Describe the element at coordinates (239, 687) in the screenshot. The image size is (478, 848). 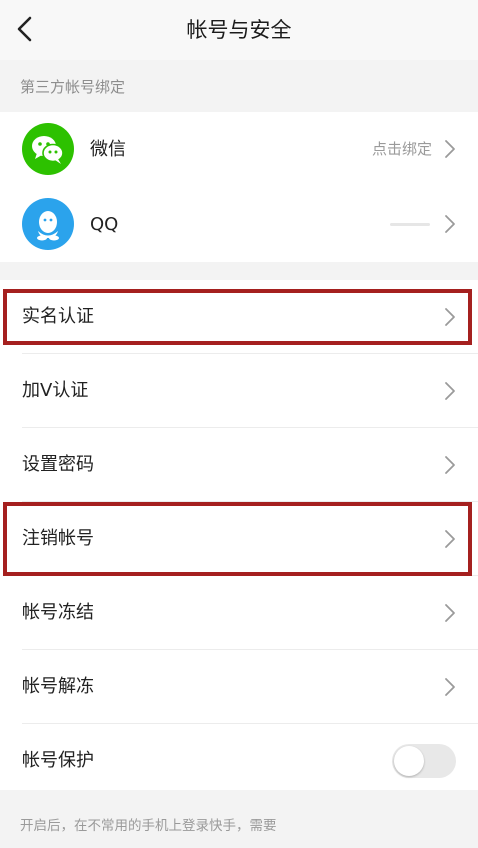
I see `menu-item-unfreeze-account: 帐号解冻` at that location.